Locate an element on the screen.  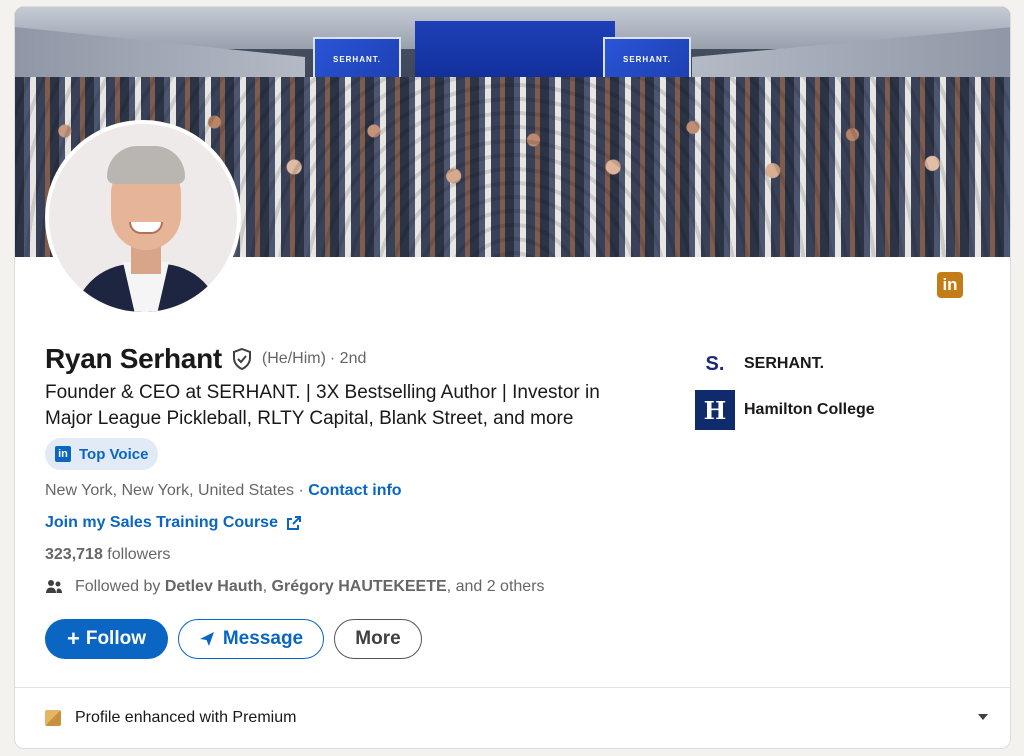
send-icon is located at coordinates (206, 639).